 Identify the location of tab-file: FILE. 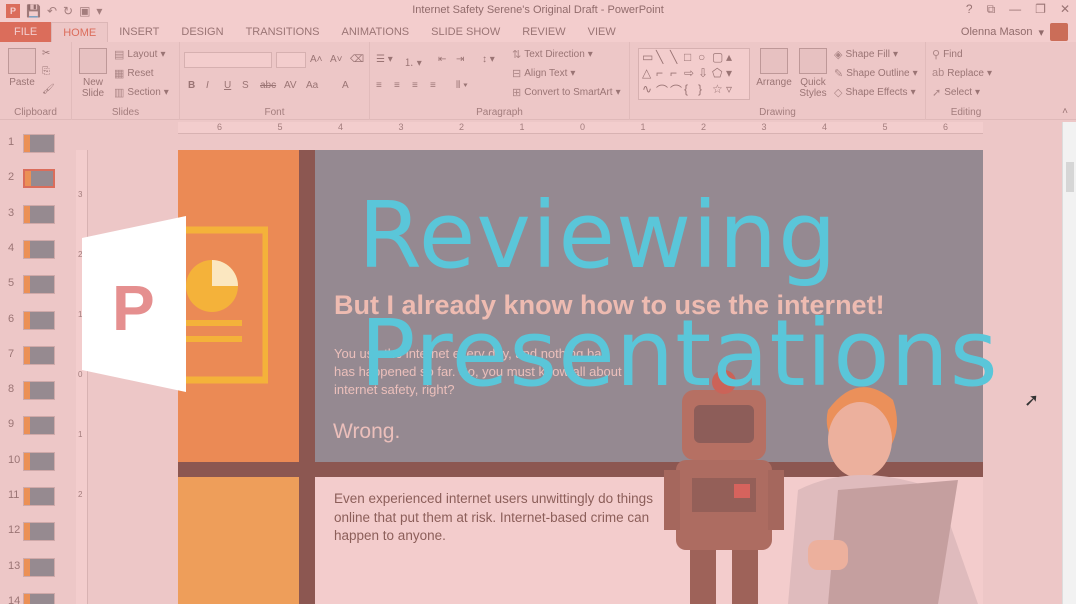
(26, 32).